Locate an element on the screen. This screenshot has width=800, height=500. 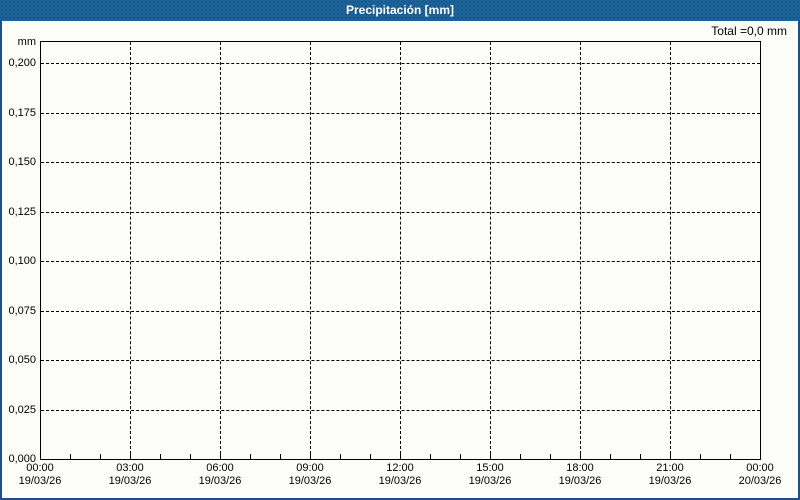
x-tick-time: 06:00 is located at coordinates (220, 468).